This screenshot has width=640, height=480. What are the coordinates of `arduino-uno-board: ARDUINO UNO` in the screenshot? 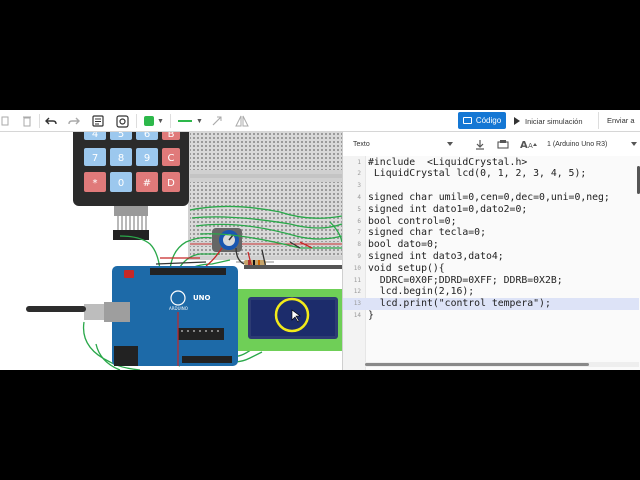 It's located at (161, 316).